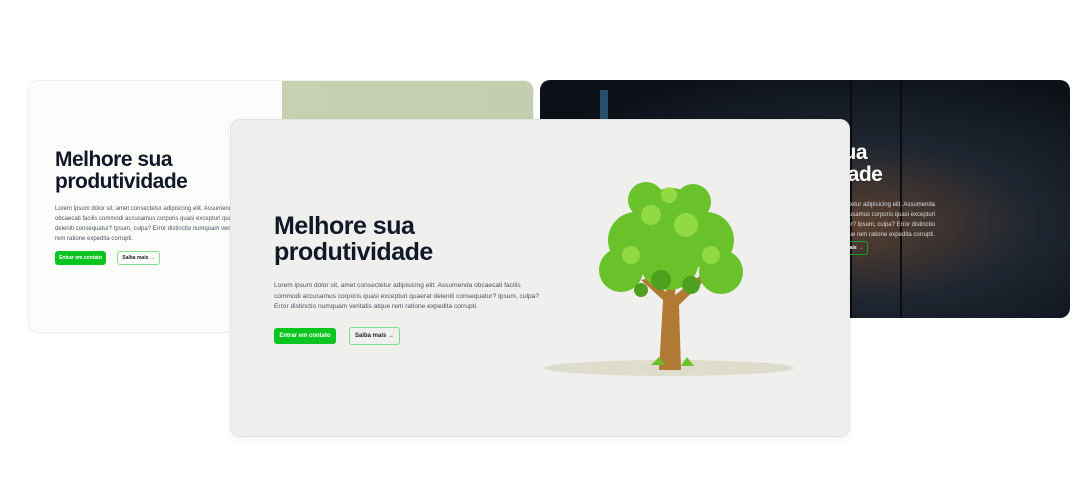 The height and width of the screenshot is (479, 1080). What do you see at coordinates (669, 279) in the screenshot?
I see `tree-illustration` at bounding box center [669, 279].